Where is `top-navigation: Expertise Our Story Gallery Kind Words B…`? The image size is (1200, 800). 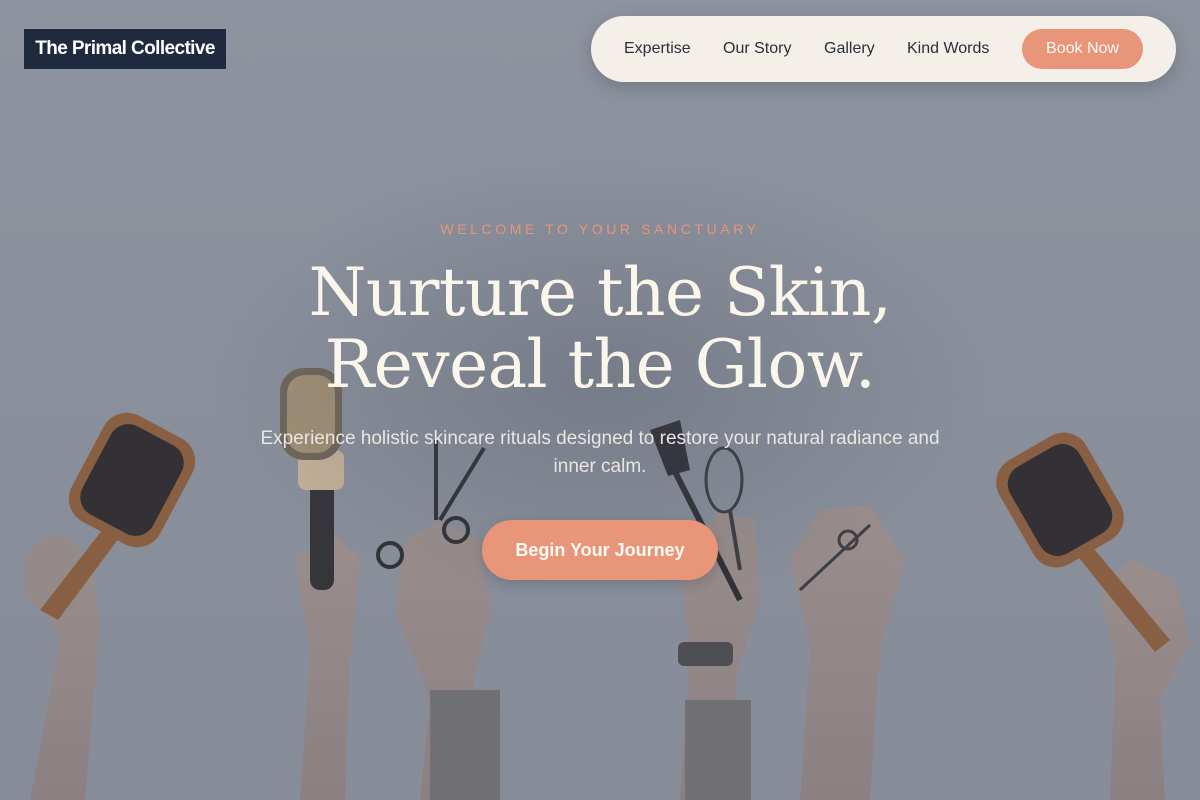 top-navigation: Expertise Our Story Gallery Kind Words B… is located at coordinates (883, 49).